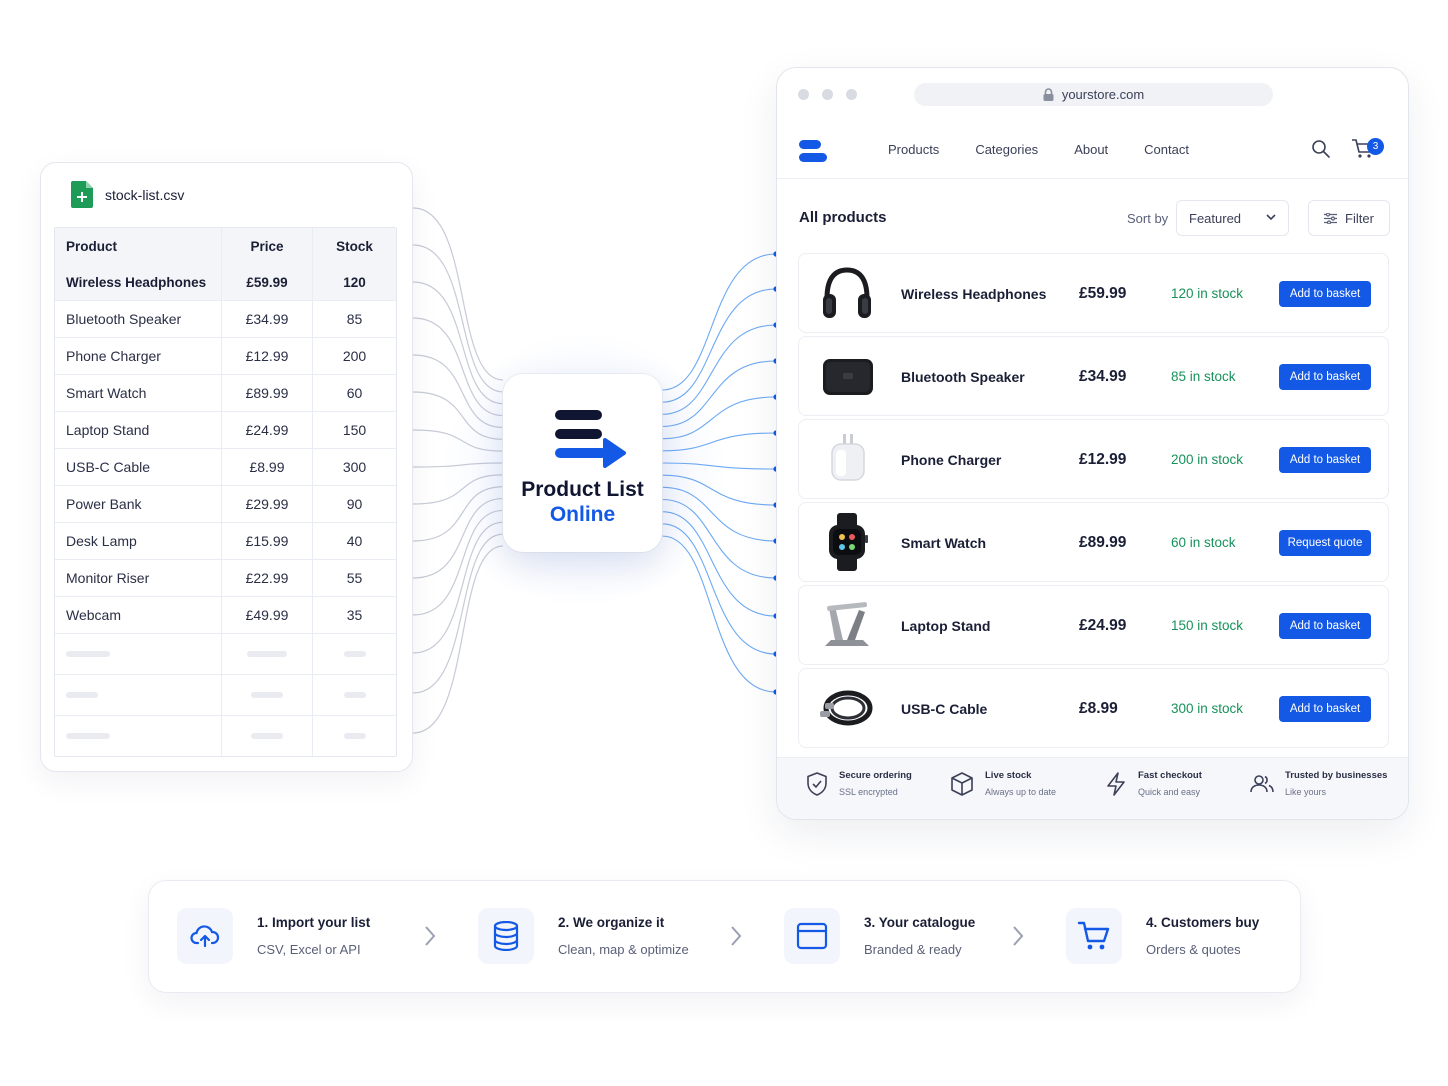  What do you see at coordinates (1116, 783) in the screenshot?
I see `lightning-icon` at bounding box center [1116, 783].